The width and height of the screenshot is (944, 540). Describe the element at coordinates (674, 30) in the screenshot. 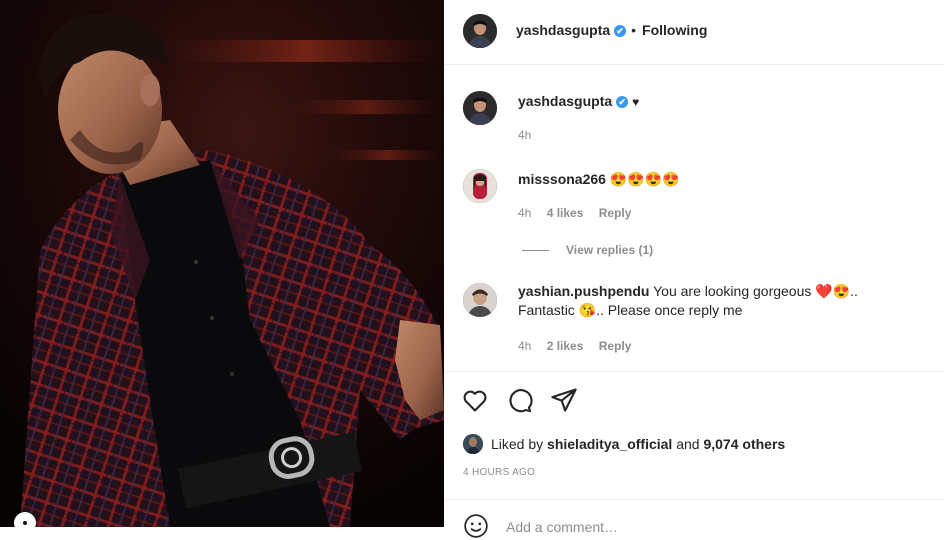

I see `following-button: Following` at that location.